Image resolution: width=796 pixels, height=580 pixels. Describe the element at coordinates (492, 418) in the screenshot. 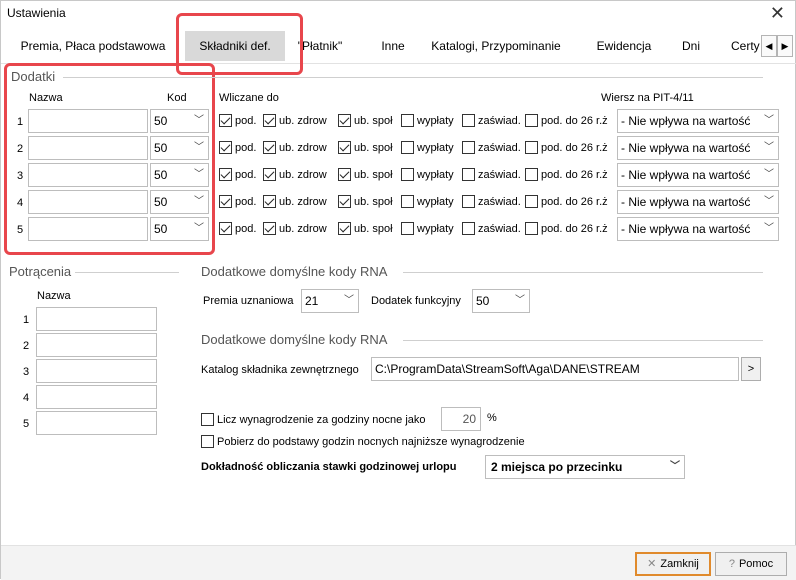

I see `licz-unit: %` at that location.